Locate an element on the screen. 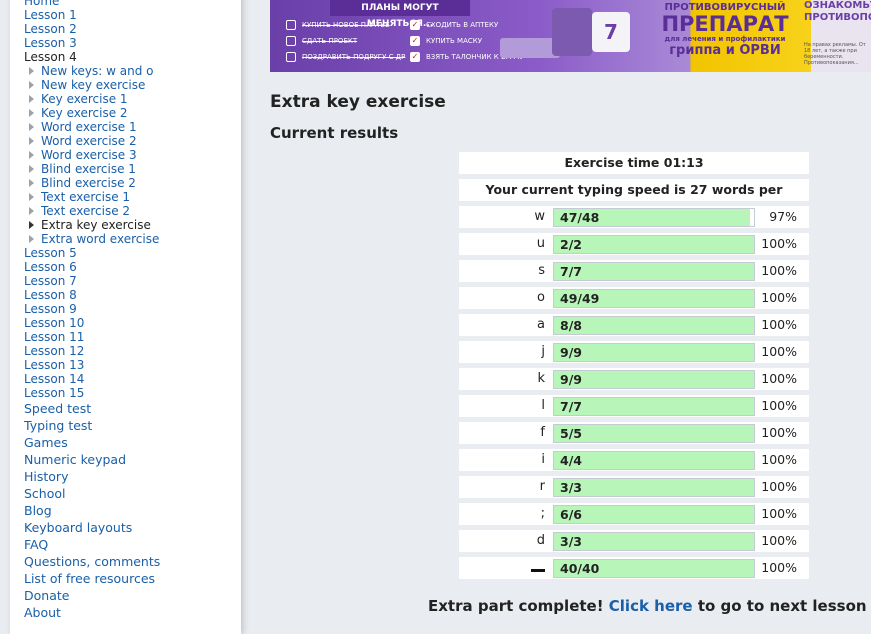 This screenshot has height=634, width=871. key-label: s is located at coordinates (541, 270).